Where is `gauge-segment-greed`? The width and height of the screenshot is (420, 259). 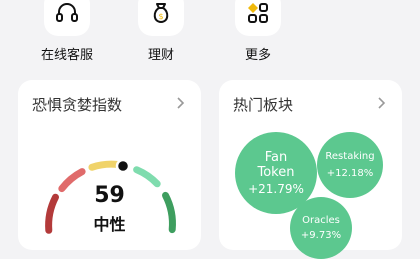 gauge-segment-greed is located at coordinates (147, 177).